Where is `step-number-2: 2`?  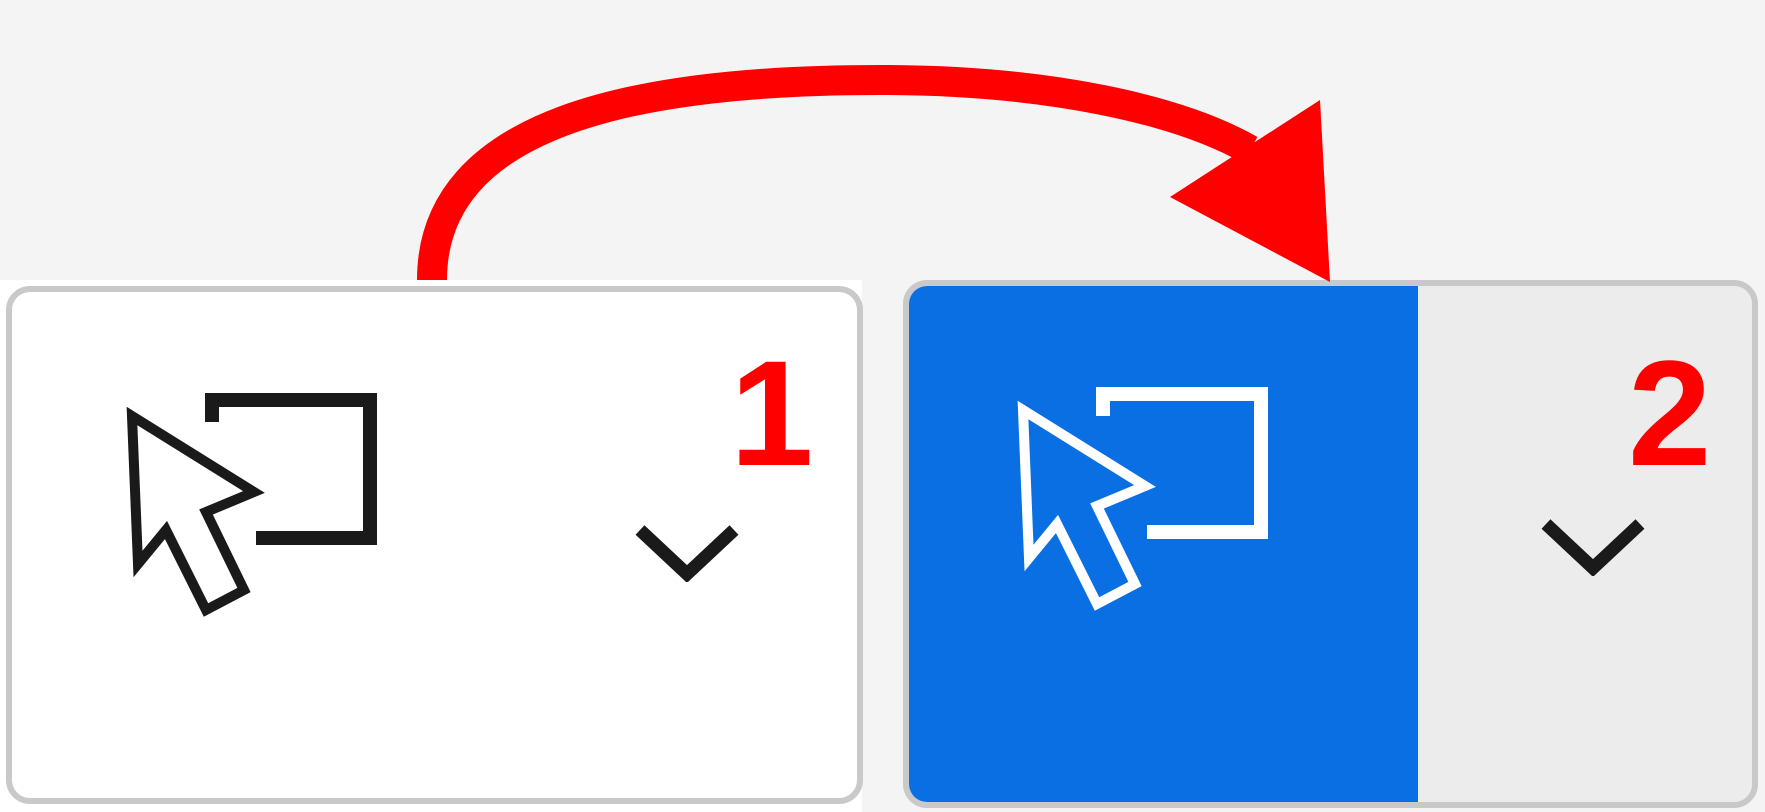 step-number-2: 2 is located at coordinates (1670, 413).